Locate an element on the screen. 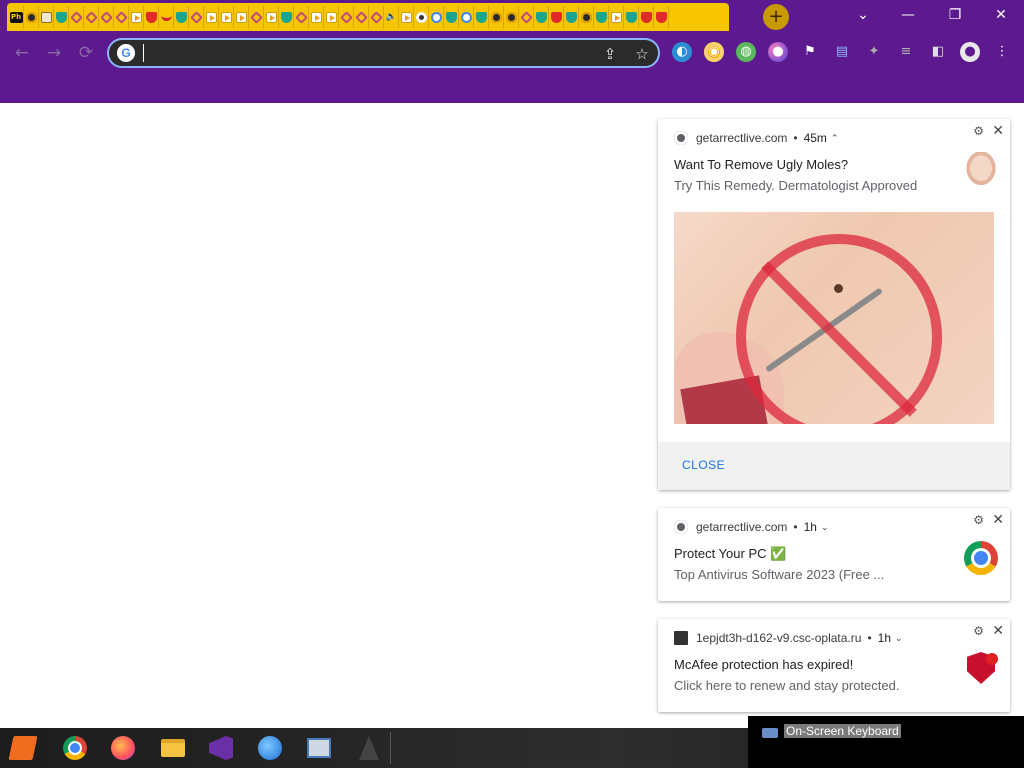  prohibited-sign-icon is located at coordinates (839, 329).